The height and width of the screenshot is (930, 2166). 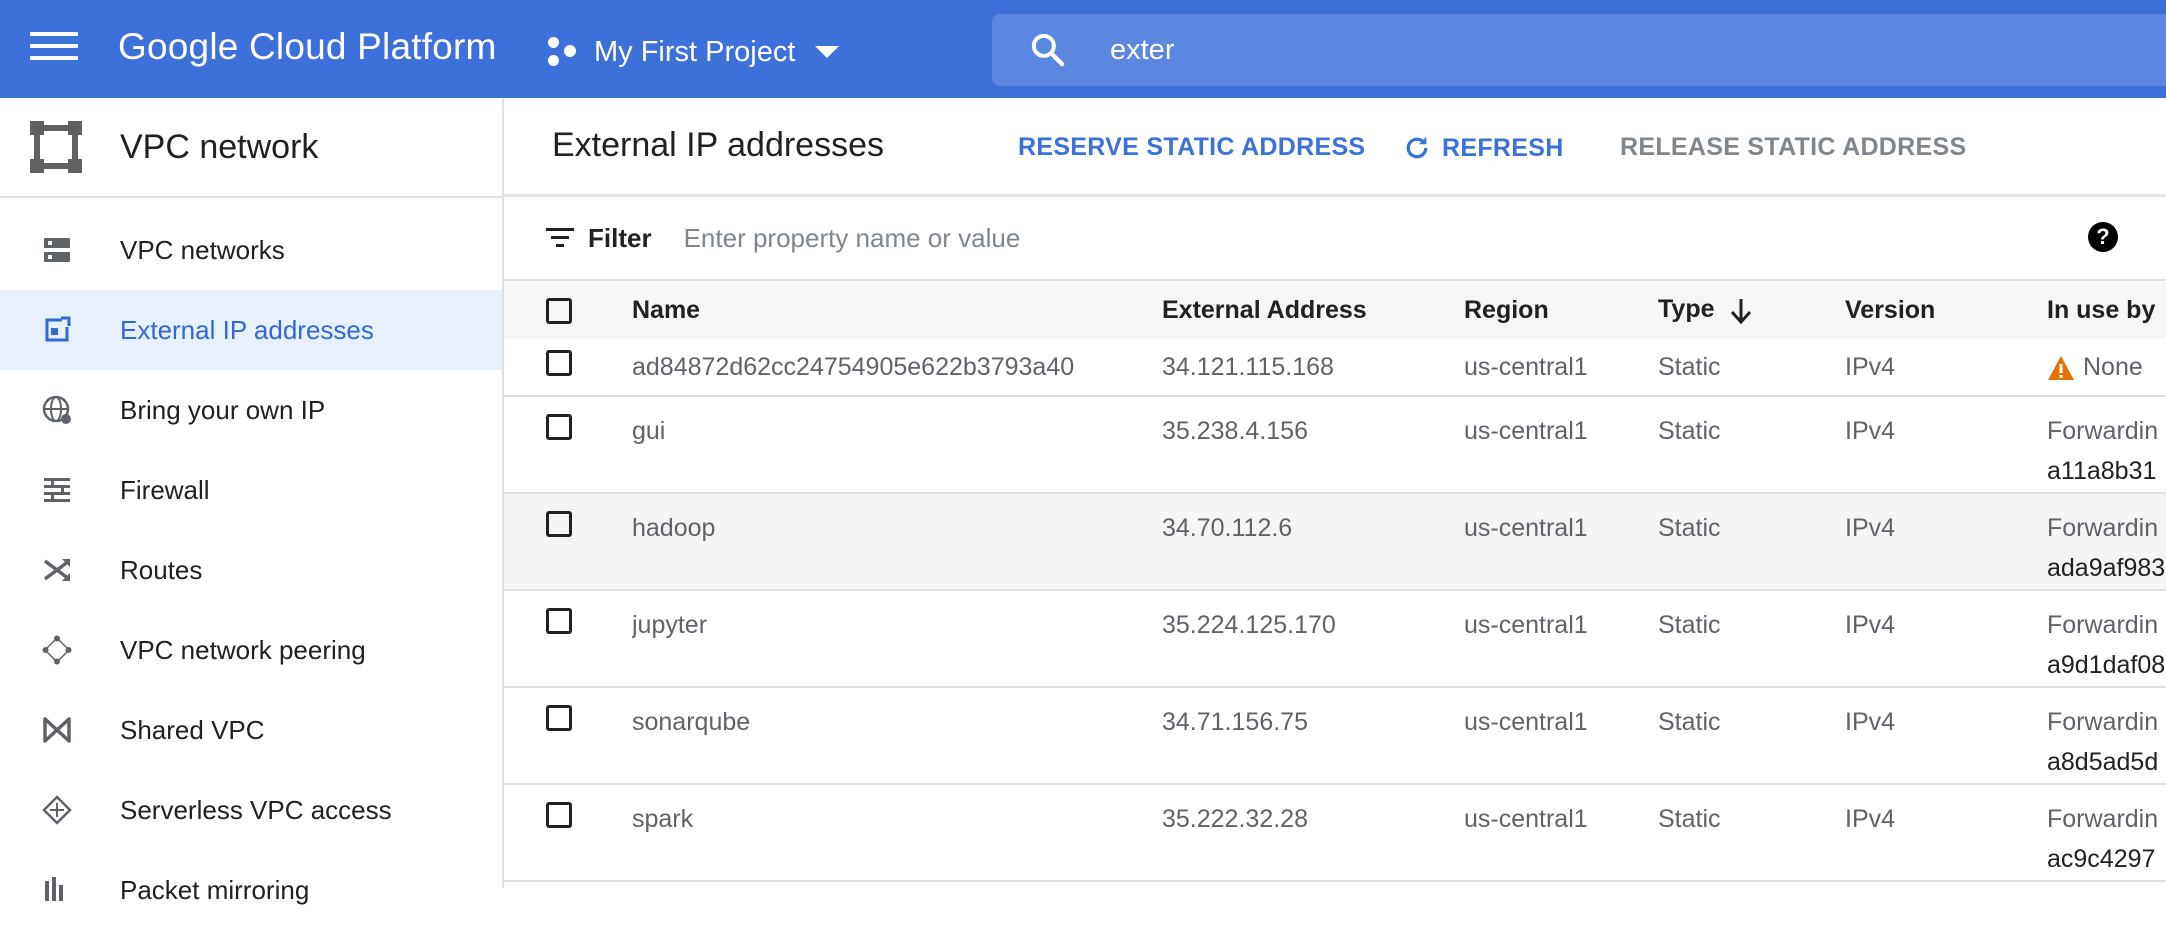 I want to click on sidebar-item-vpc-networks: VPC networks, so click(x=251, y=250).